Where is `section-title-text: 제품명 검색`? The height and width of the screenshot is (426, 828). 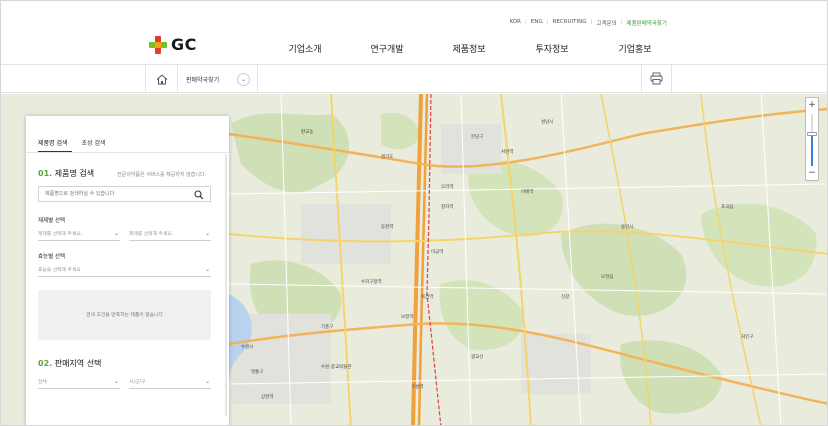 section-title-text: 제품명 검색 is located at coordinates (74, 173).